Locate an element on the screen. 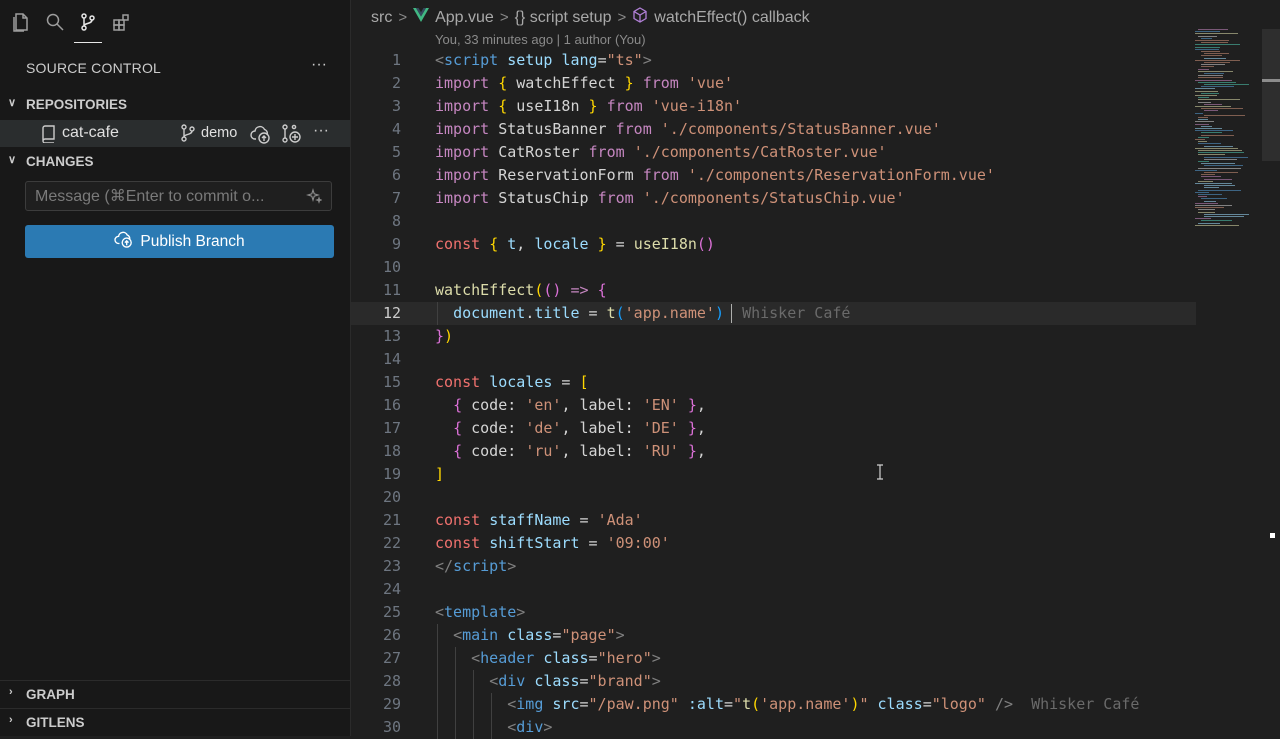 The height and width of the screenshot is (739, 1280). code-line: 15 const locales = [ is located at coordinates (773, 382).